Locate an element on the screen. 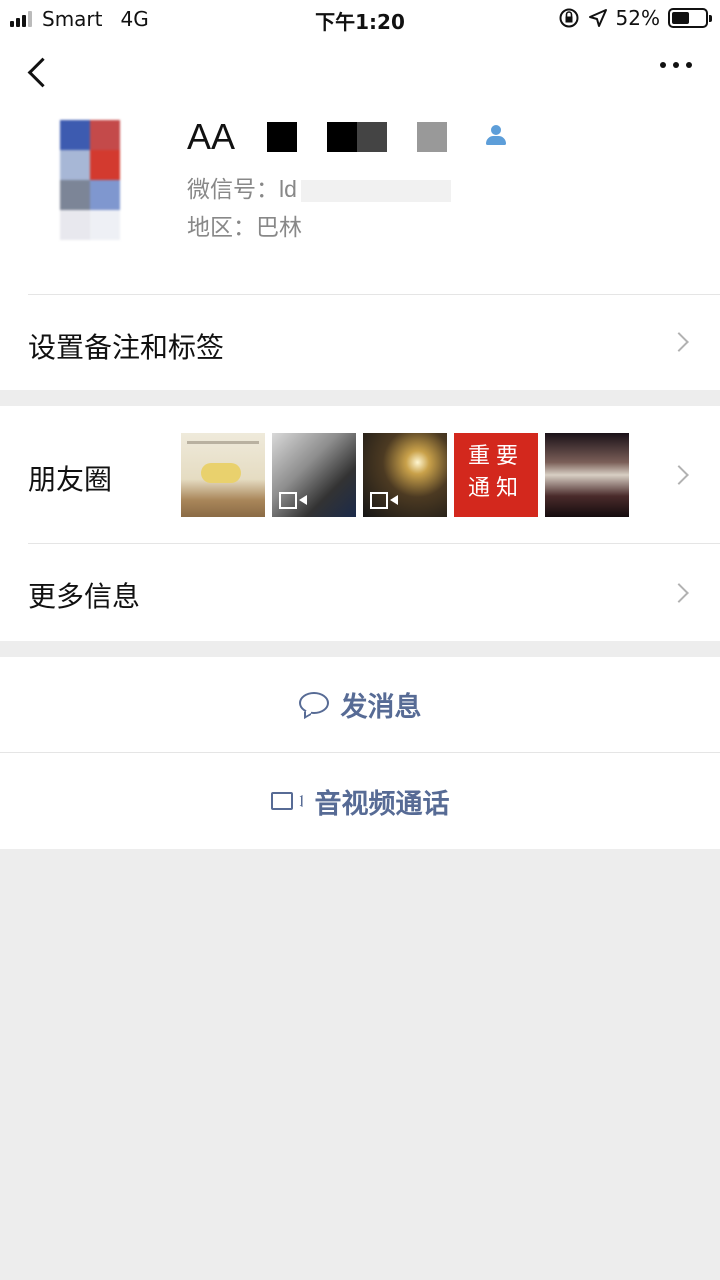  region-label: 地区： is located at coordinates (221, 227).